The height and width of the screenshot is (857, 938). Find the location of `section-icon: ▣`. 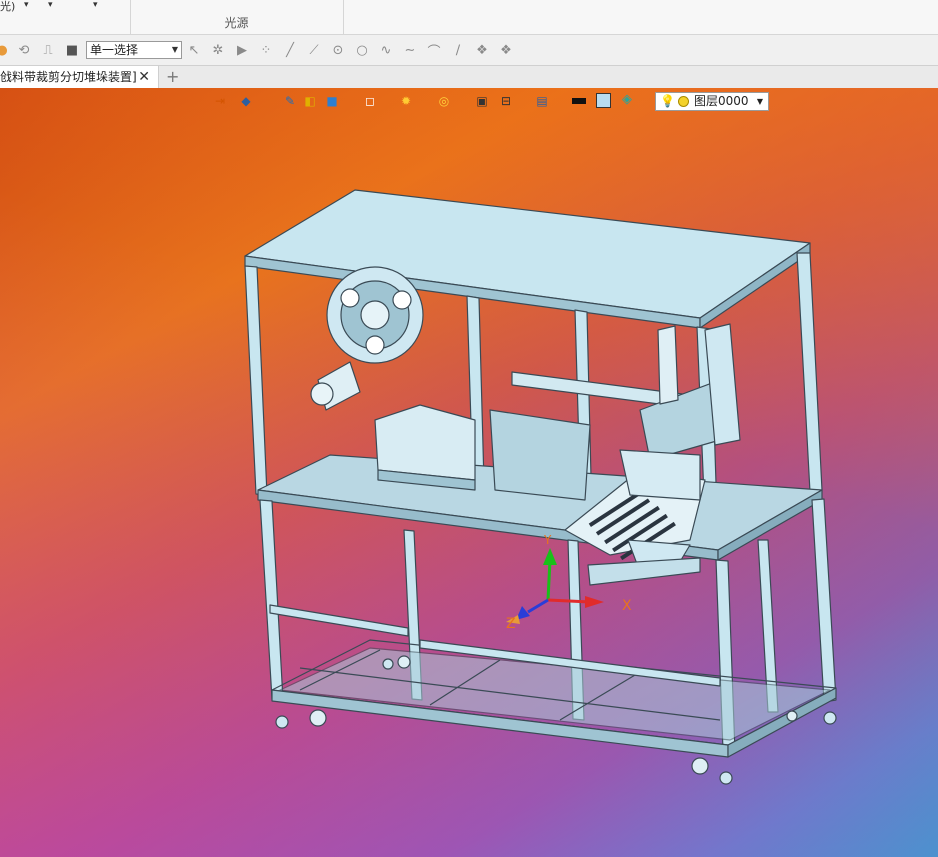

section-icon: ▣ is located at coordinates (482, 101).